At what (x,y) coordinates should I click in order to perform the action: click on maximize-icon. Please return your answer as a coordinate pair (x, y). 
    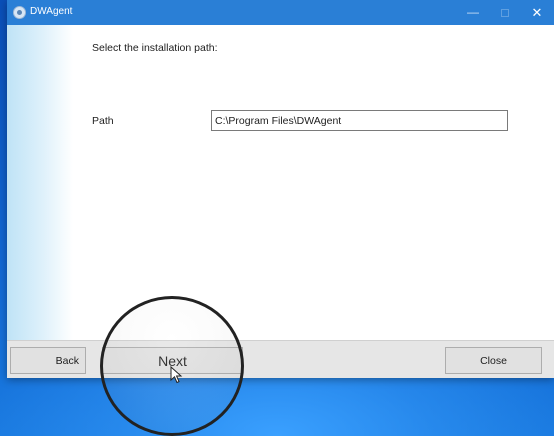
    Looking at the image, I should click on (505, 12).